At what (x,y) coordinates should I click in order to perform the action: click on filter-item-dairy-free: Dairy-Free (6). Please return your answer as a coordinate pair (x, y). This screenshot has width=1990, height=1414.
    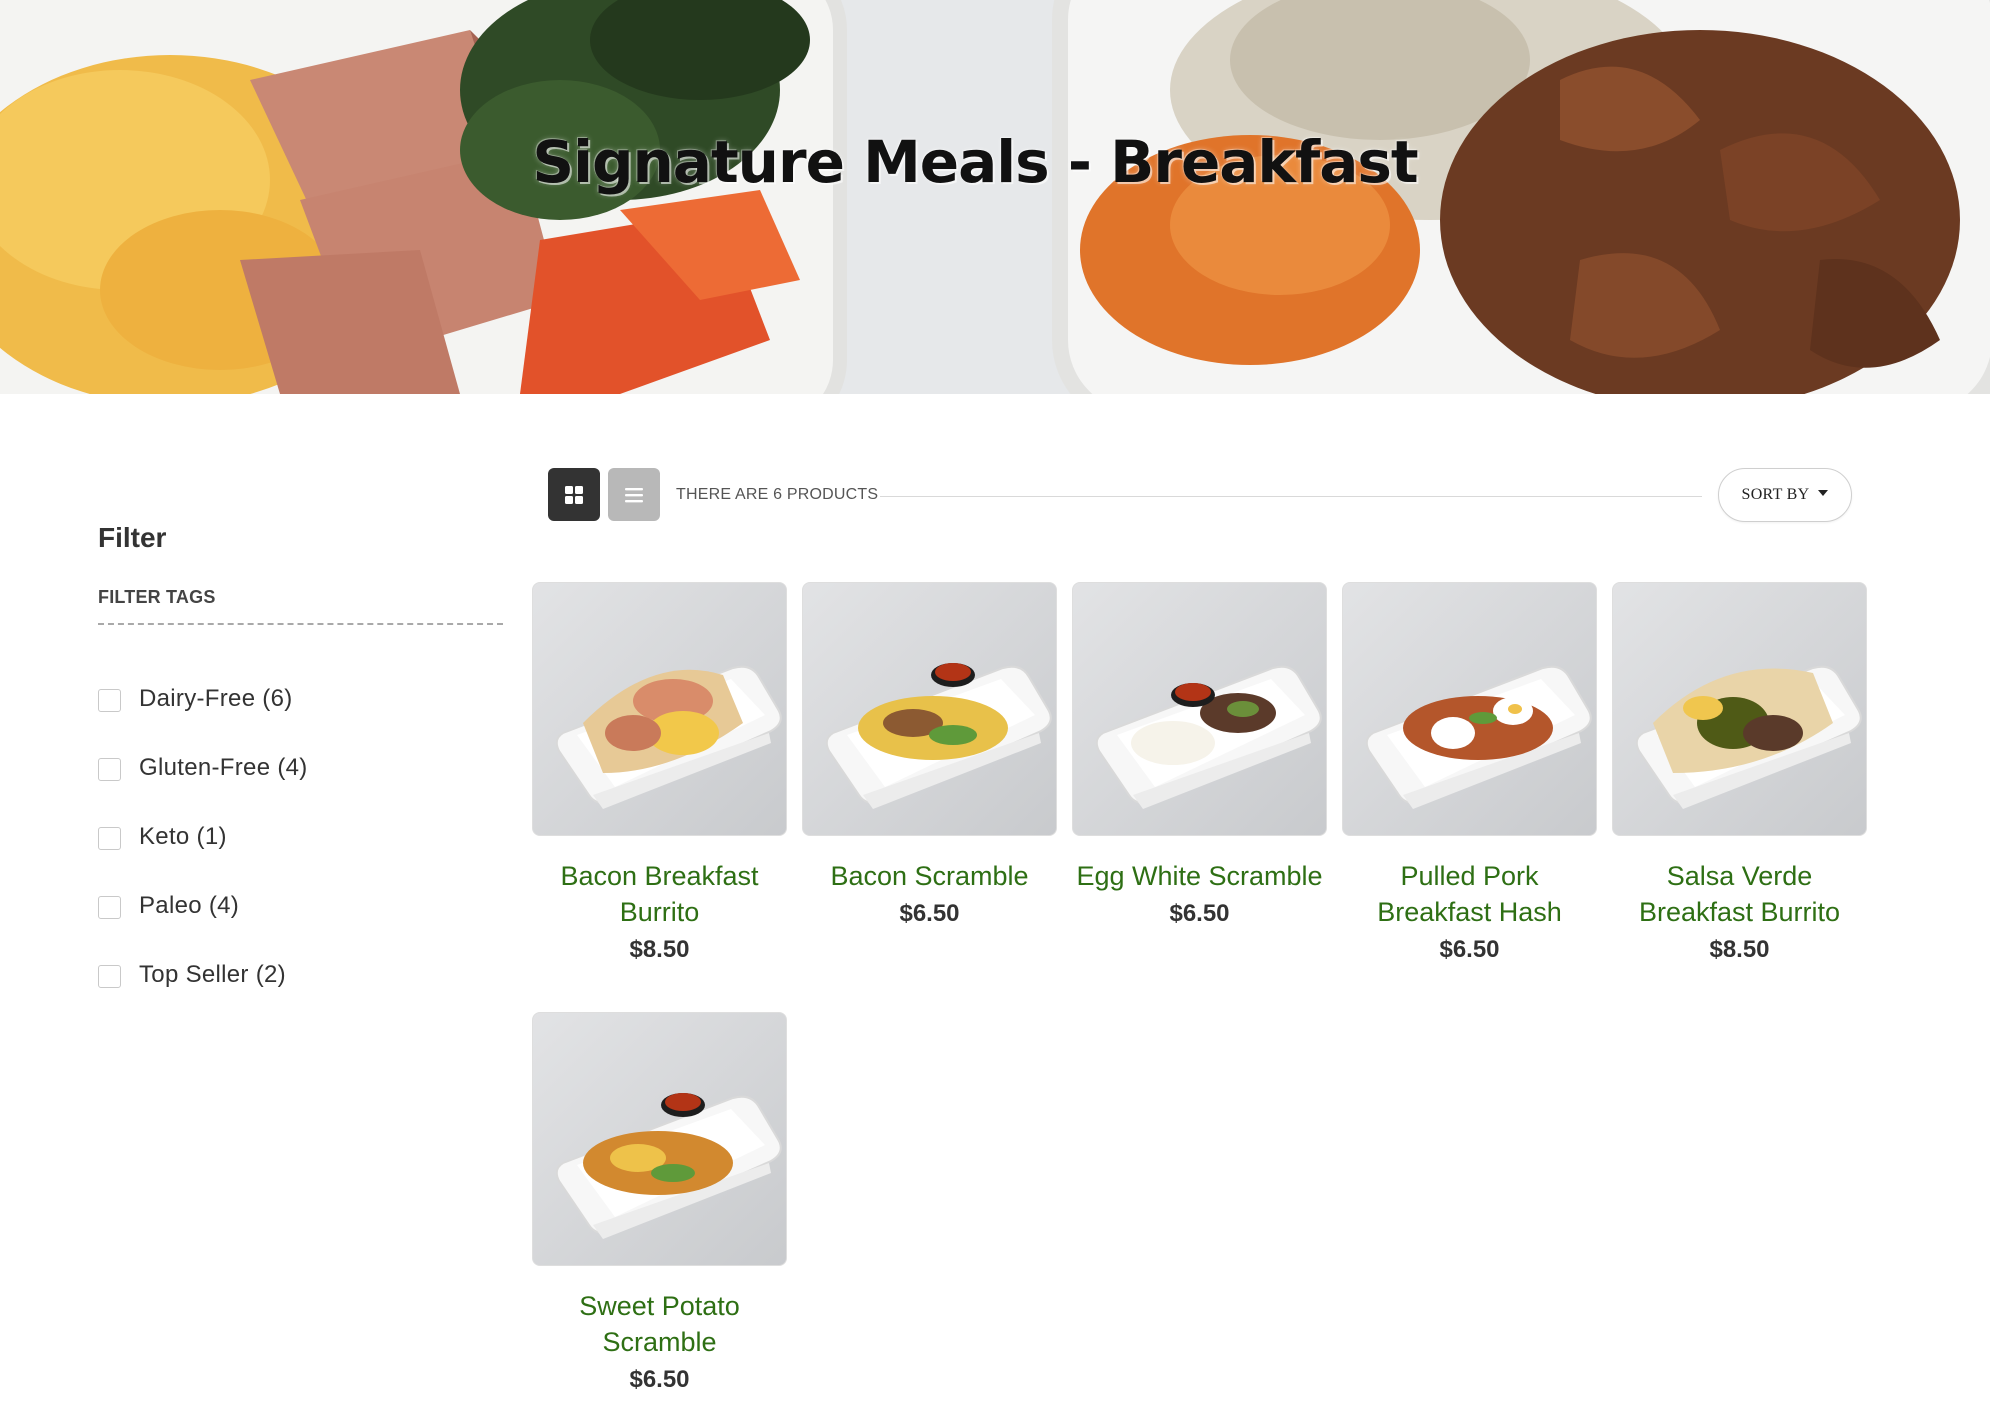
    Looking at the image, I should click on (203, 698).